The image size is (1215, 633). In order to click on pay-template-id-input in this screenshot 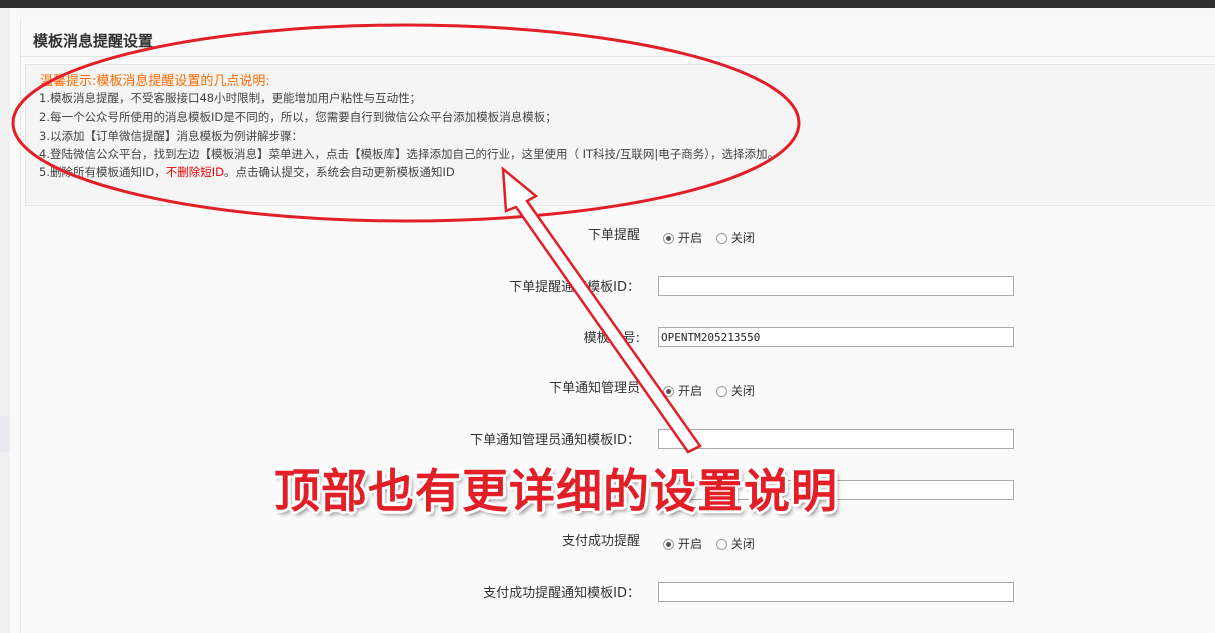, I will do `click(836, 592)`.